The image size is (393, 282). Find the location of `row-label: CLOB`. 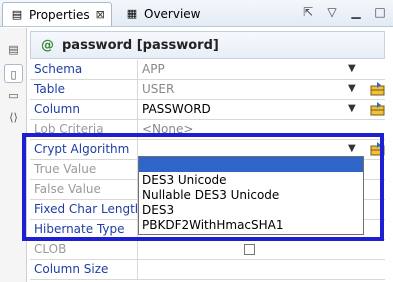

row-label: CLOB is located at coordinates (50, 249).